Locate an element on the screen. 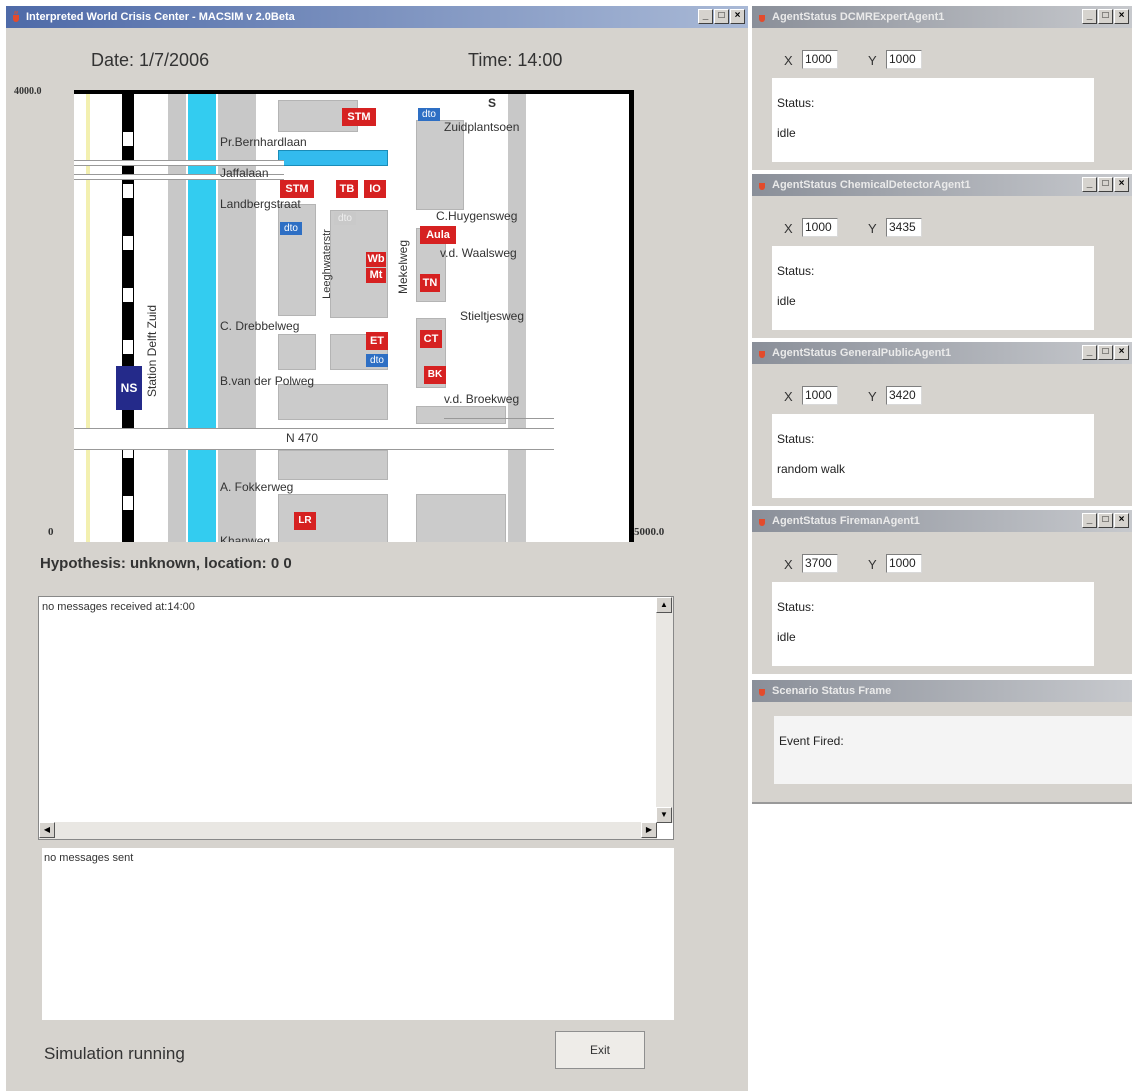 Image resolution: width=1132 pixels, height=1091 pixels. scenario-titlebar: Scenario Status Frame is located at coordinates (942, 691).